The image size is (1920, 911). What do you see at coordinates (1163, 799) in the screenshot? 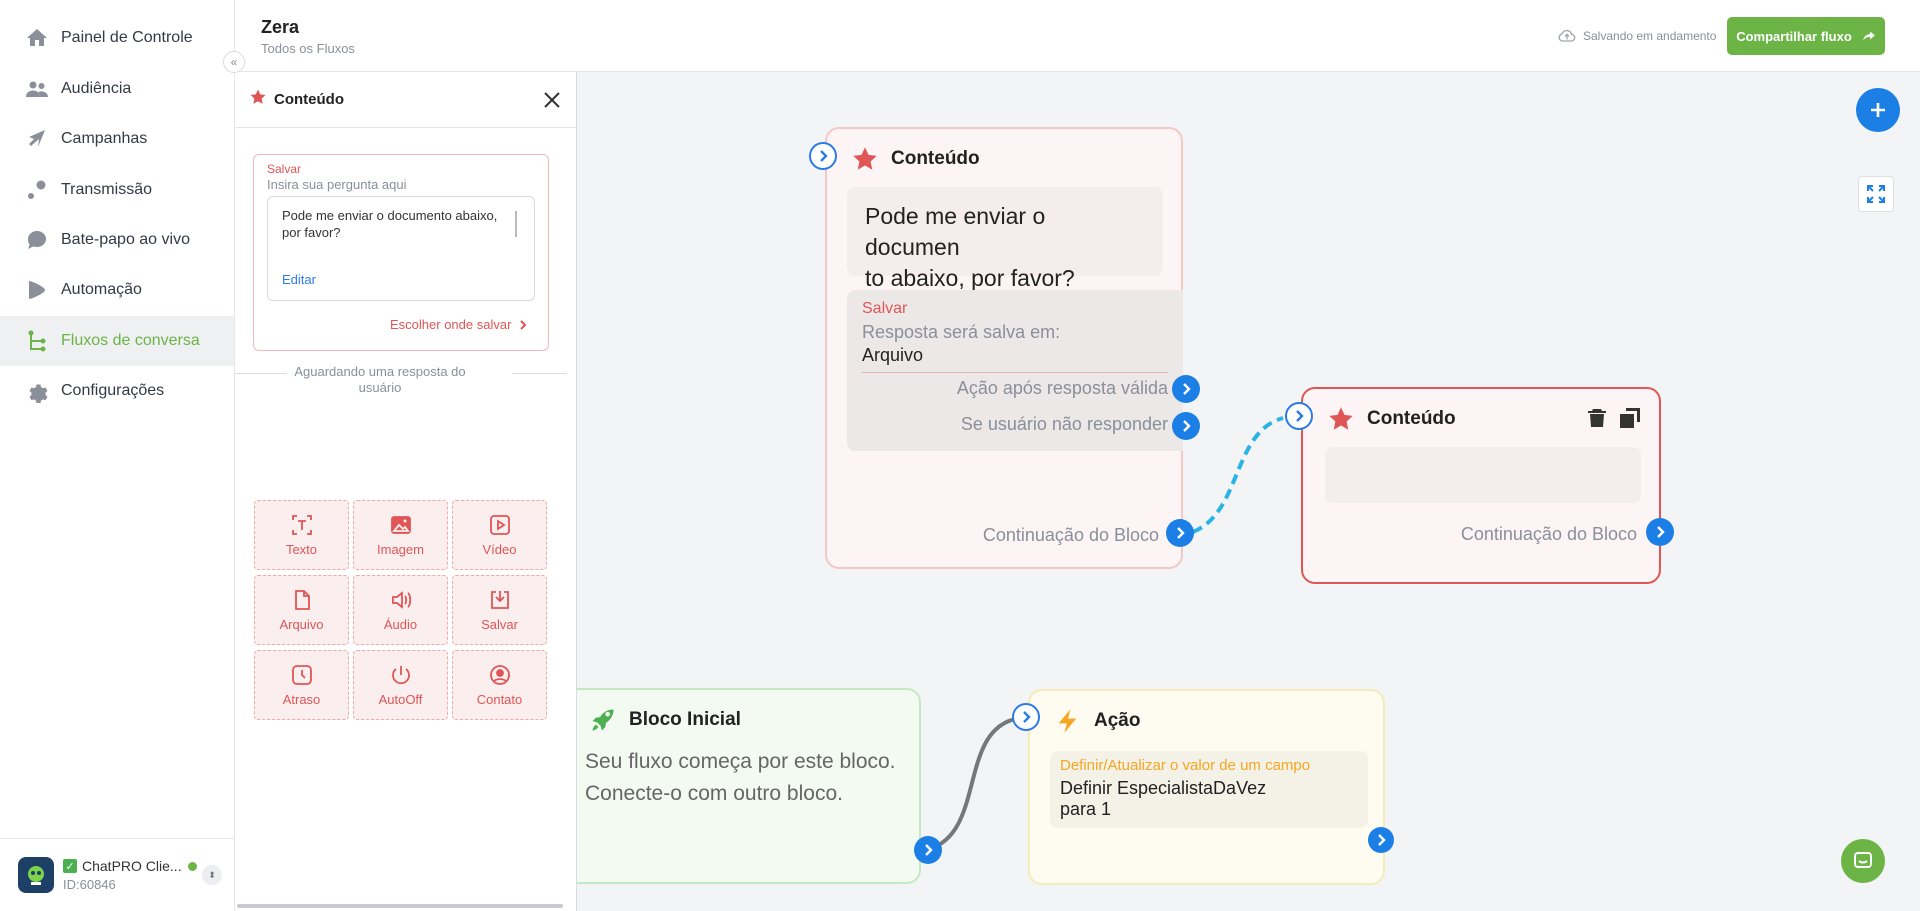
I see `action-block-desc: Definir EspecialistaDaVez para 1` at bounding box center [1163, 799].